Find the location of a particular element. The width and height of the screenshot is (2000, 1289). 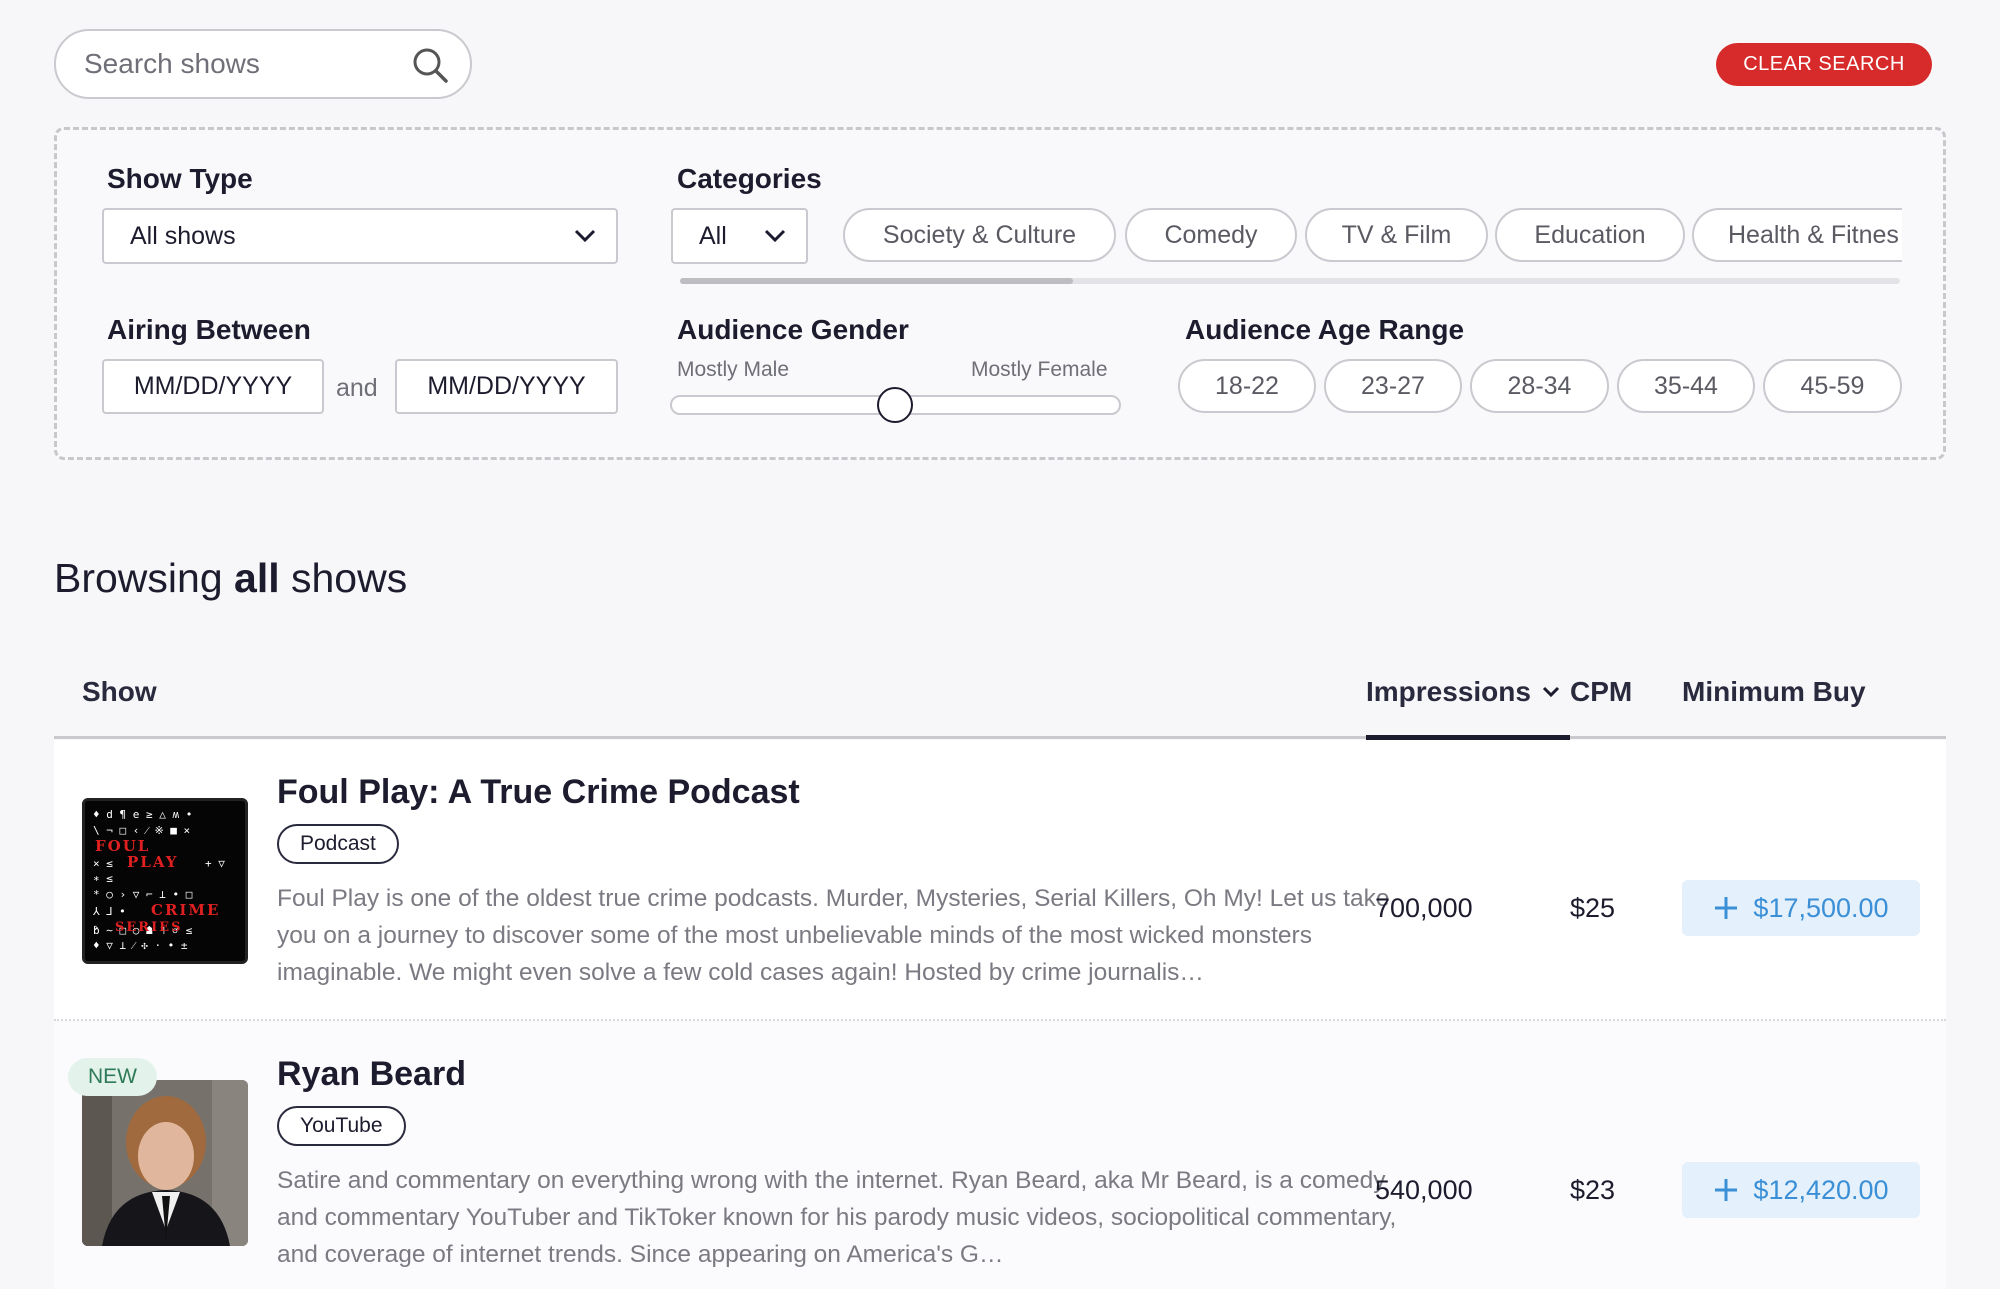

clear-search-button: CLEAR SEARCH is located at coordinates (1824, 64).